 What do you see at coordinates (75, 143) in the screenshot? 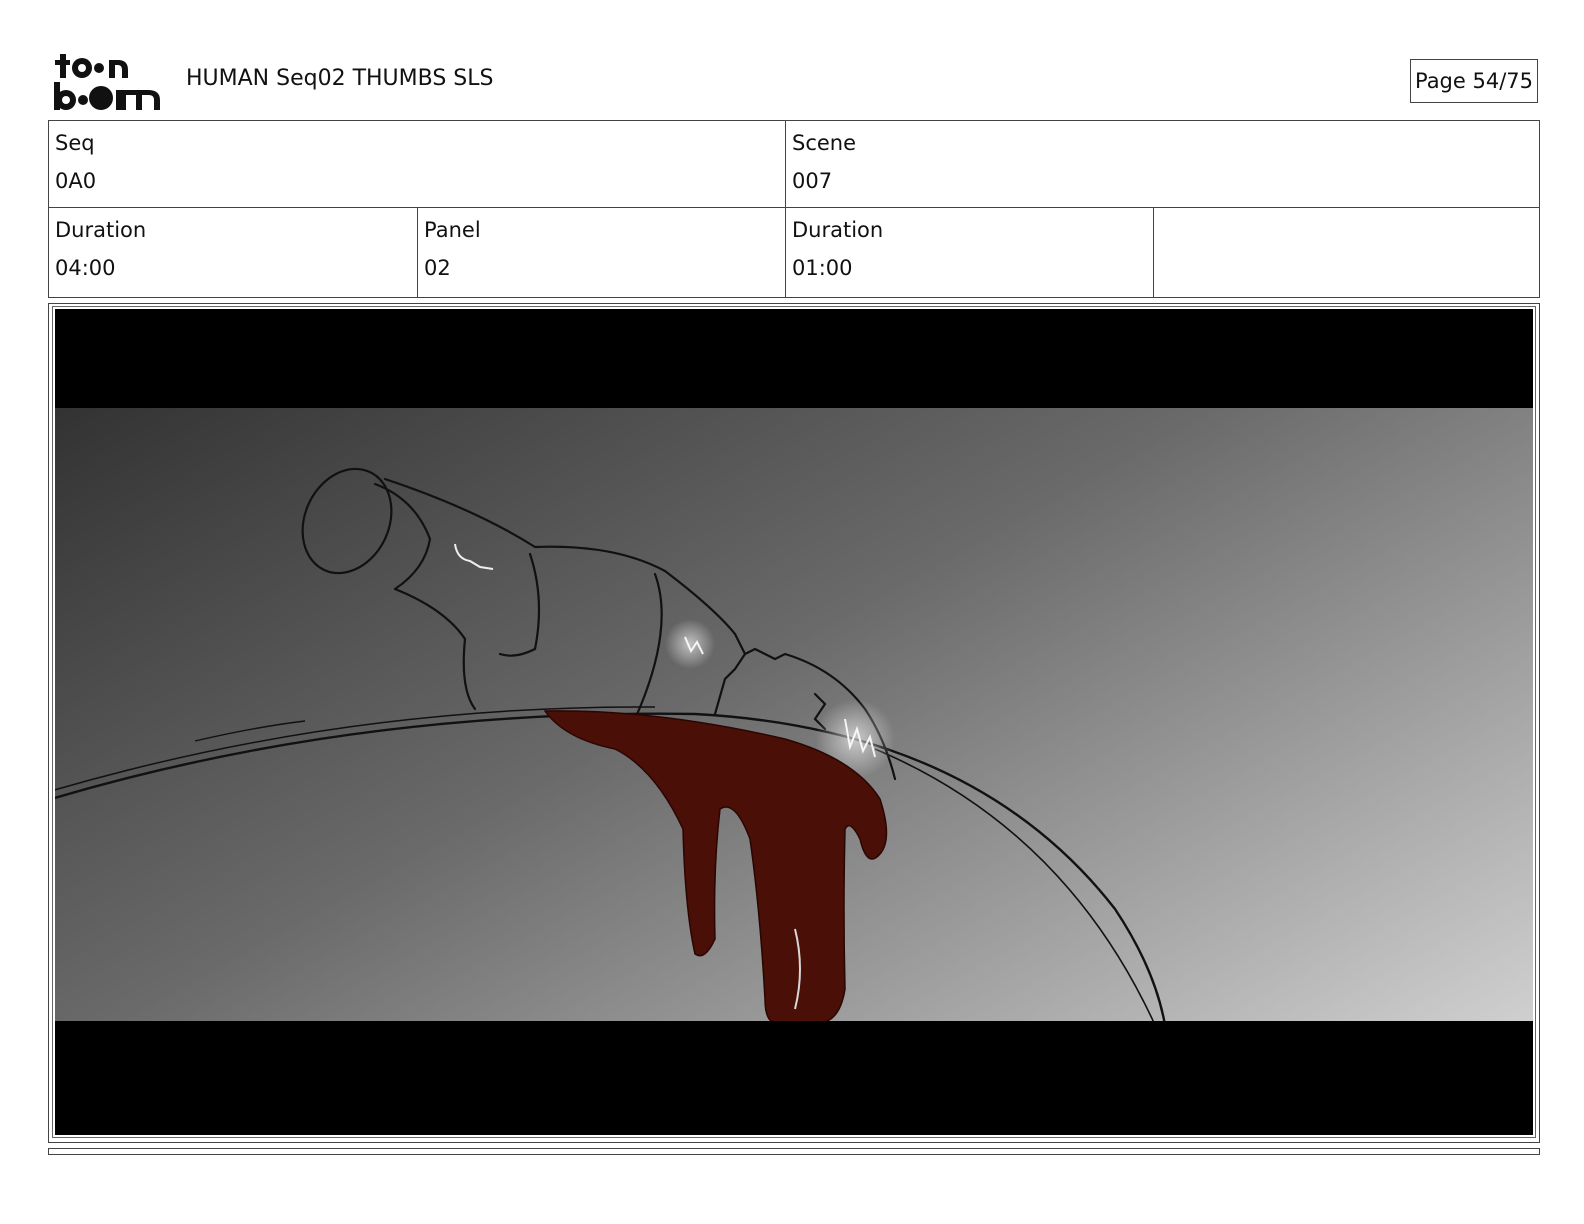
I see `seq-label: Seq` at bounding box center [75, 143].